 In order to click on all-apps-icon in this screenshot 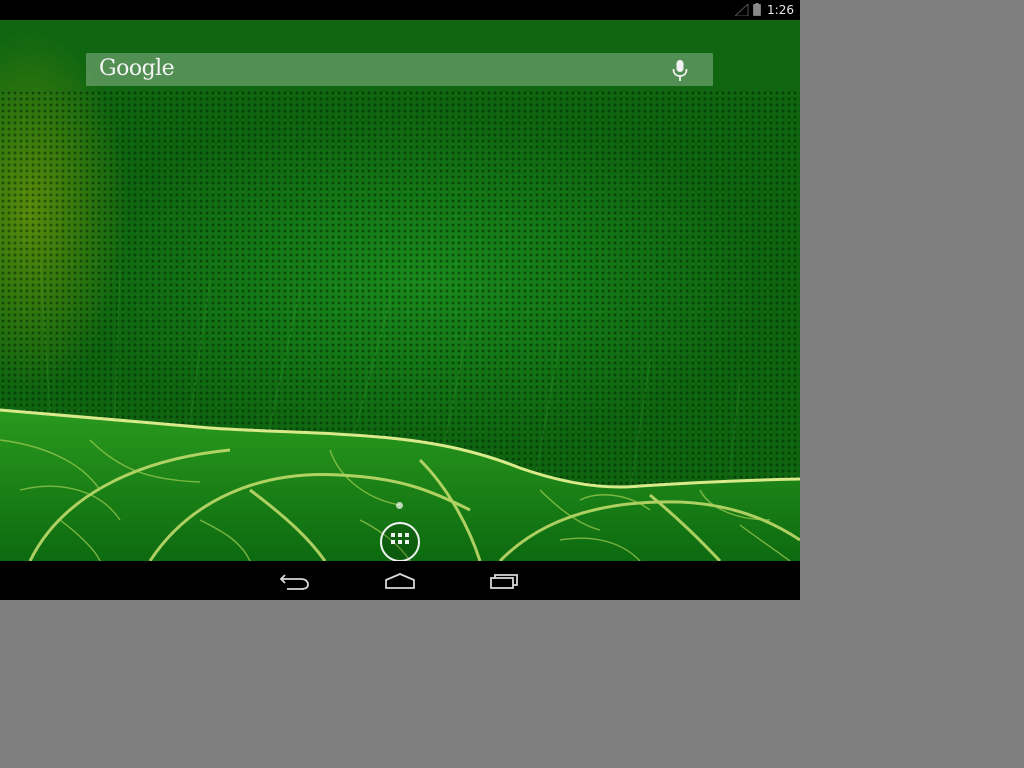, I will do `click(400, 538)`.